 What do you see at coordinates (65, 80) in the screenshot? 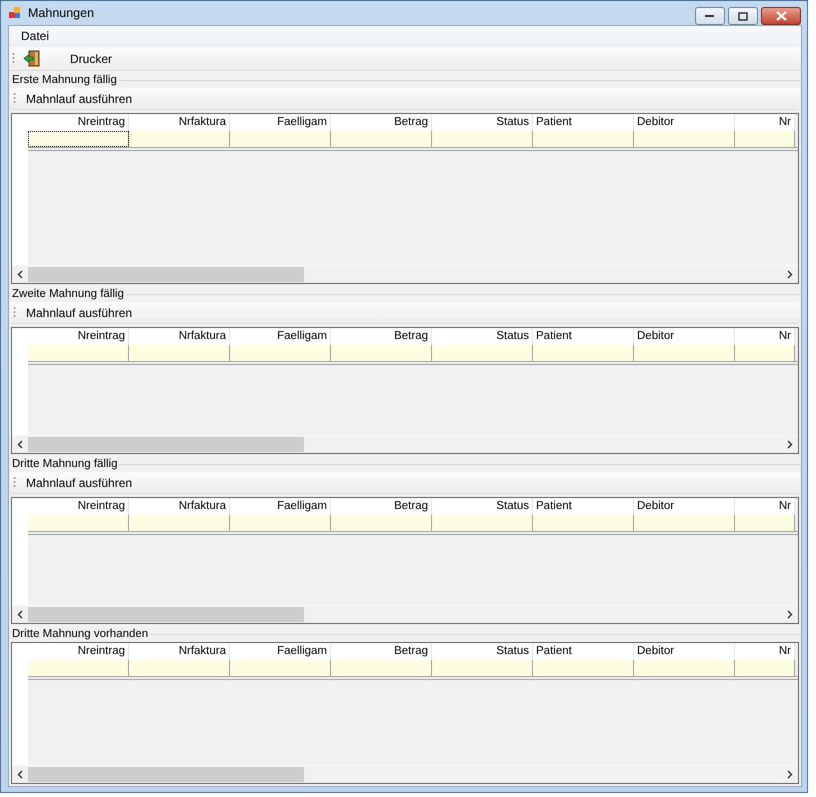
I see `group-title: Erste Mahnung fällig` at bounding box center [65, 80].